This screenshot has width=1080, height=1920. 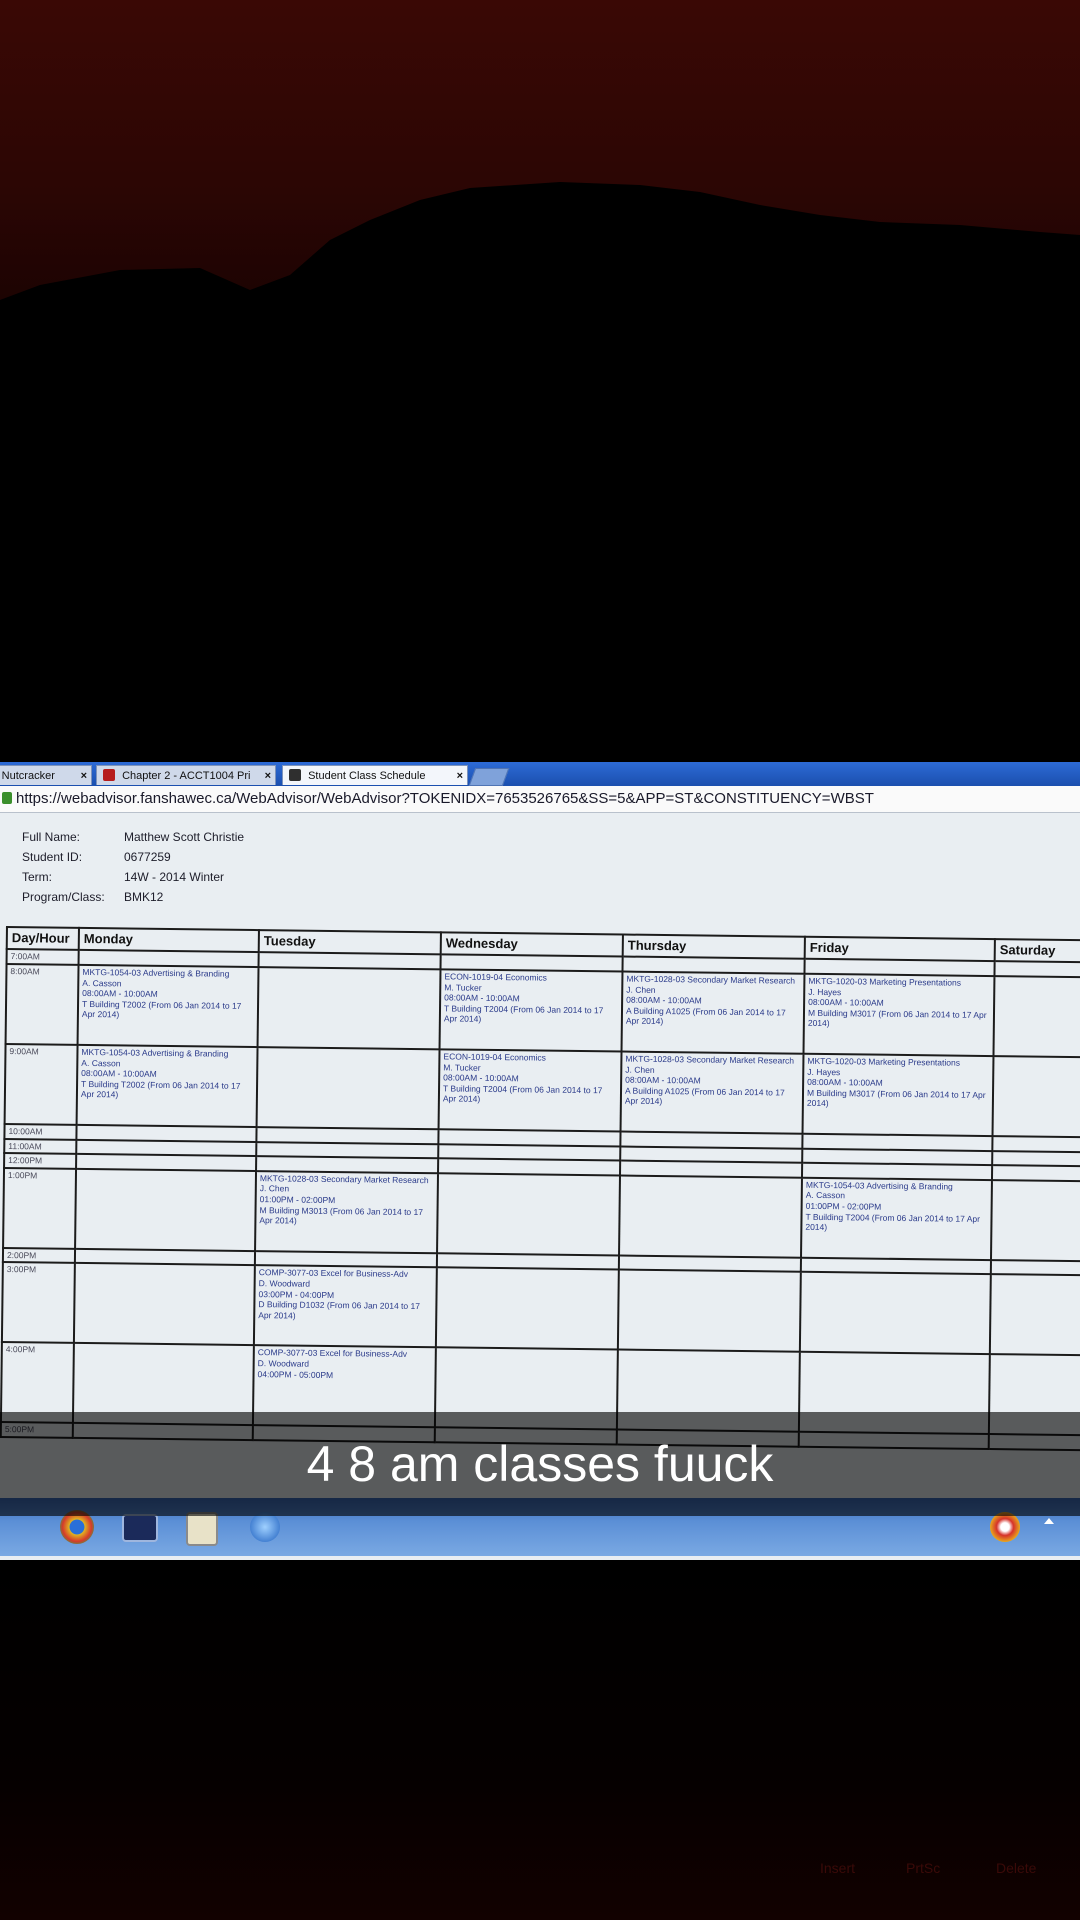 I want to click on key-delete: Delete, so click(x=1016, y=1868).